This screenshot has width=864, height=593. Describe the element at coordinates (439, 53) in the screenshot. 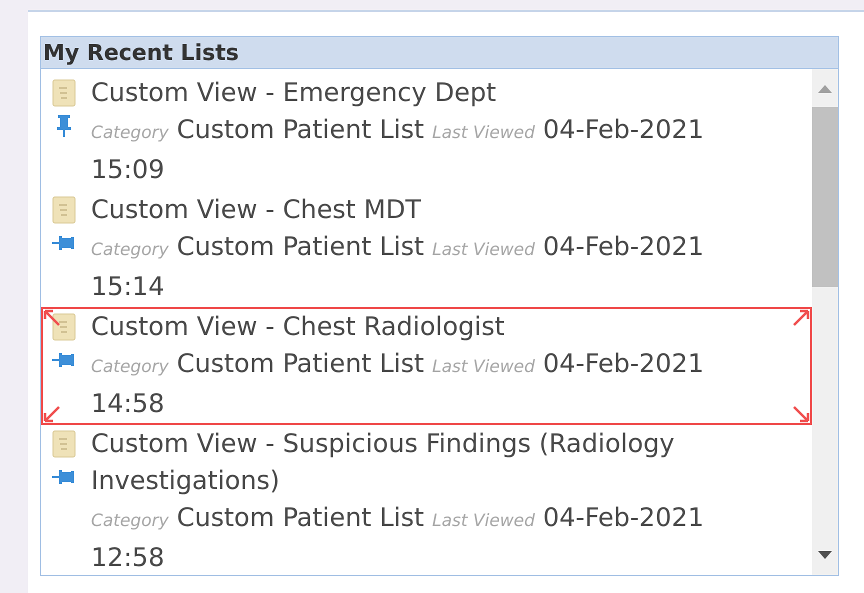

I see `panel-title: My Recent Lists` at that location.